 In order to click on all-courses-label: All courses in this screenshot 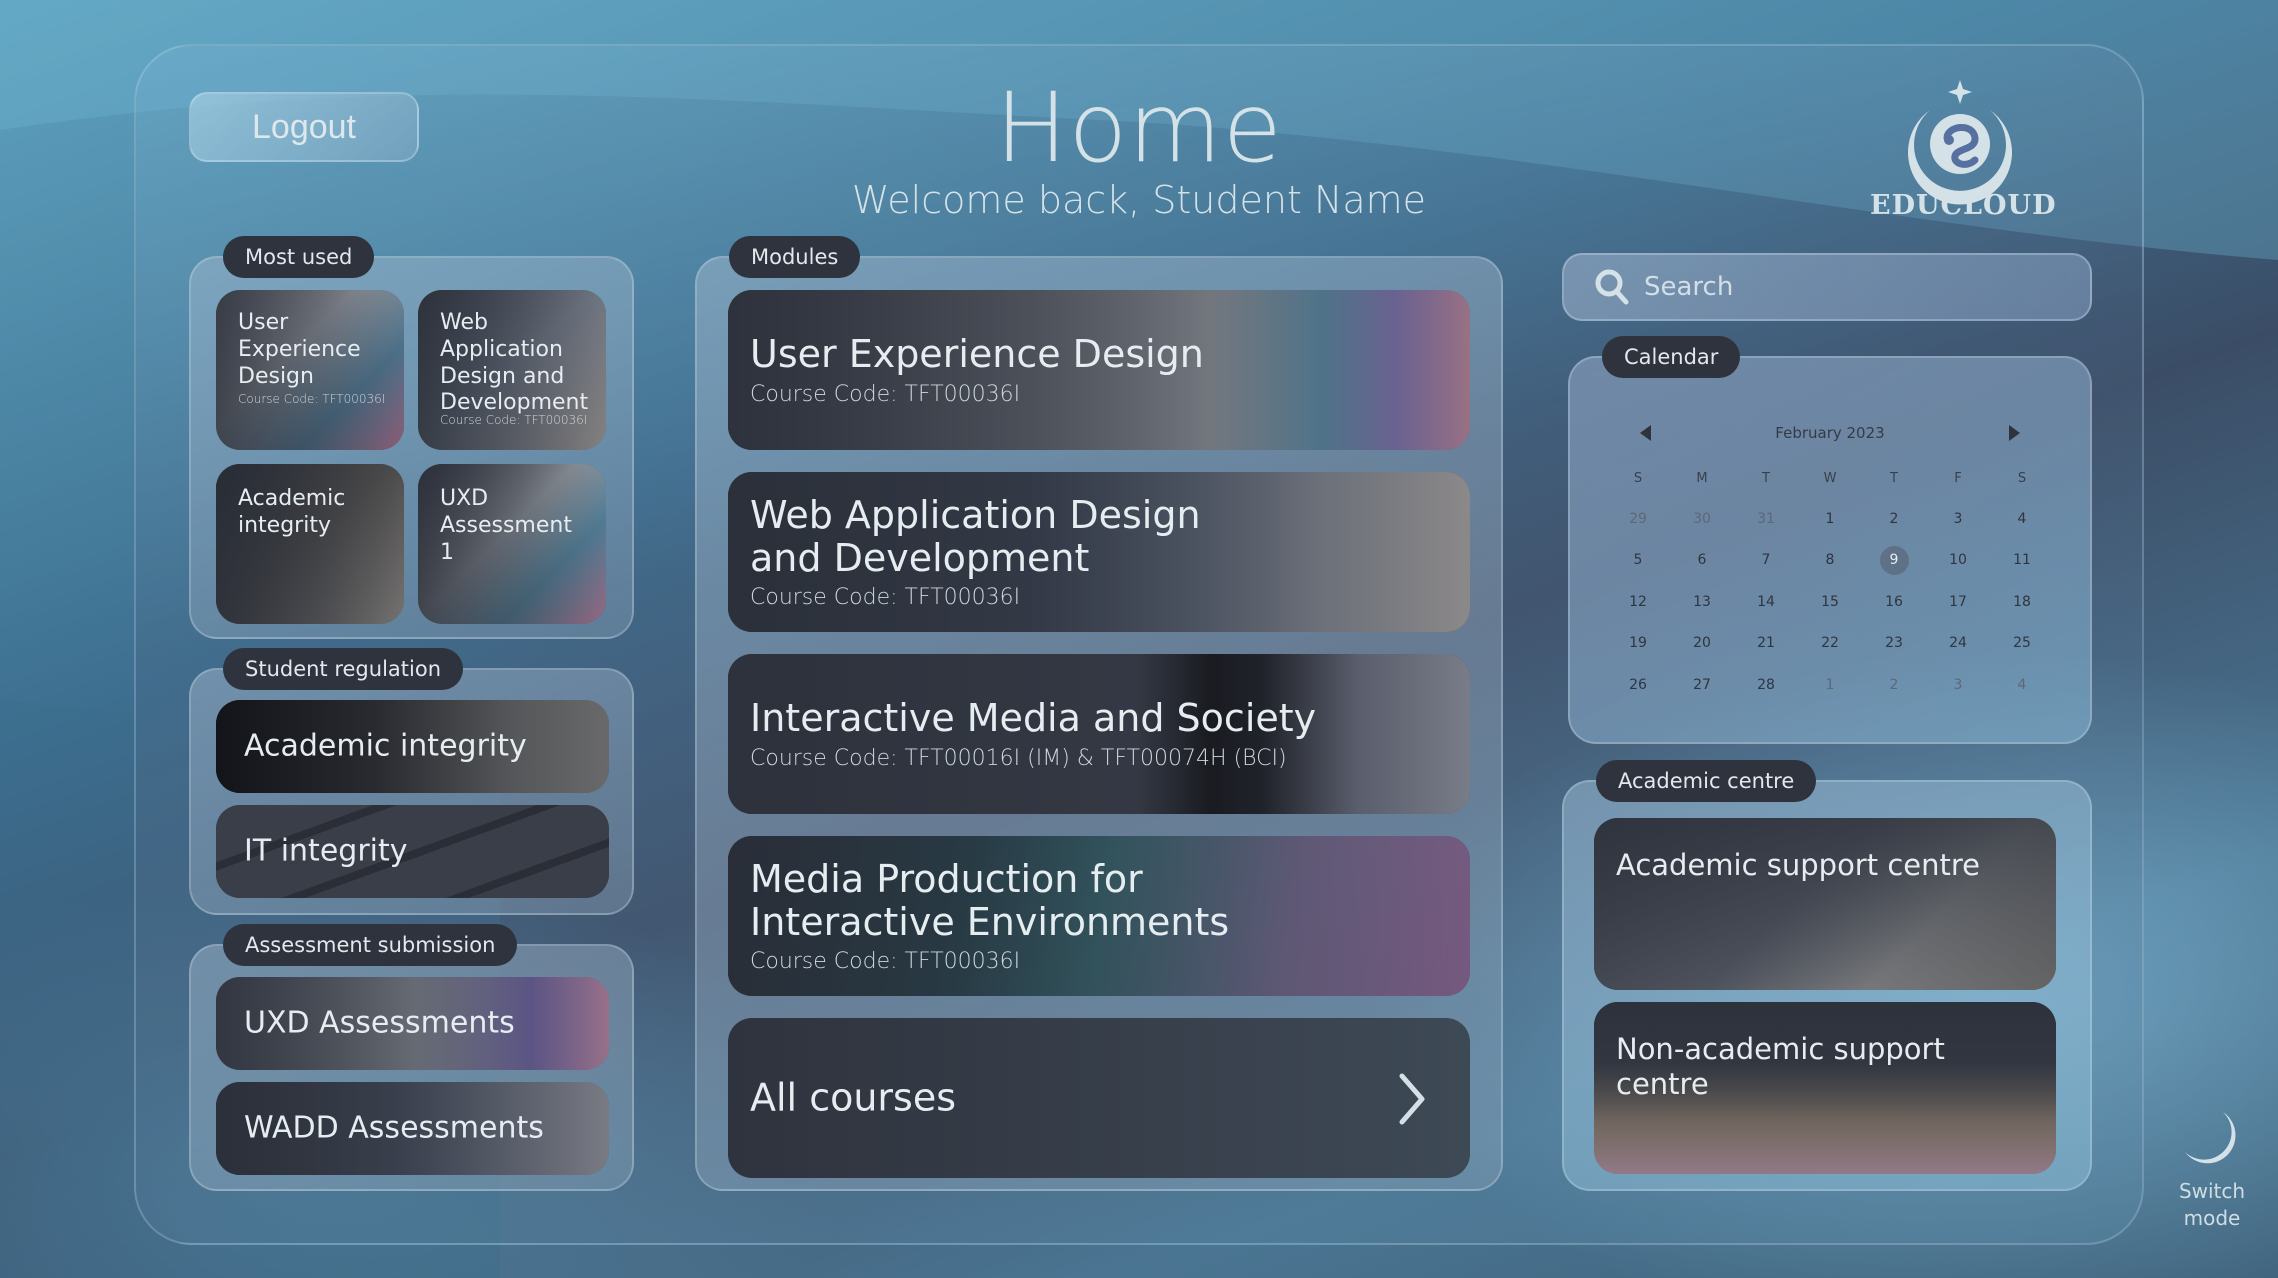, I will do `click(853, 1097)`.